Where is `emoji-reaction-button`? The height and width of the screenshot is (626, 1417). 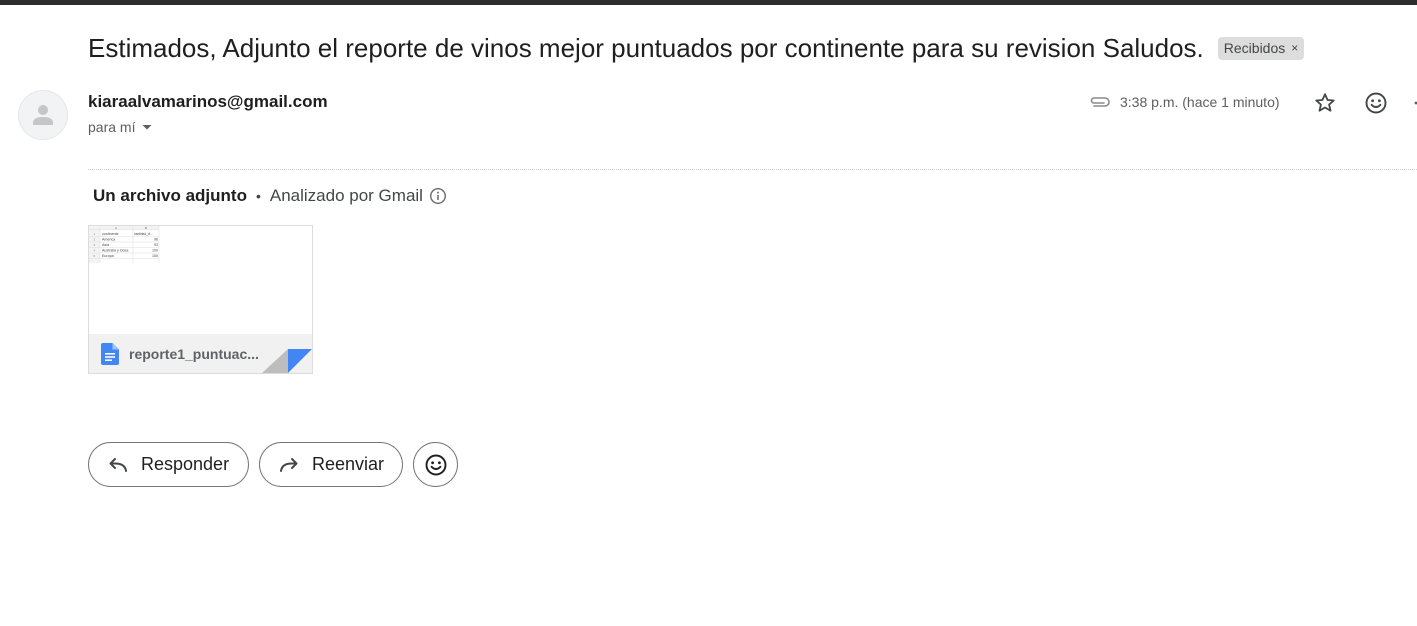 emoji-reaction-button is located at coordinates (435, 464).